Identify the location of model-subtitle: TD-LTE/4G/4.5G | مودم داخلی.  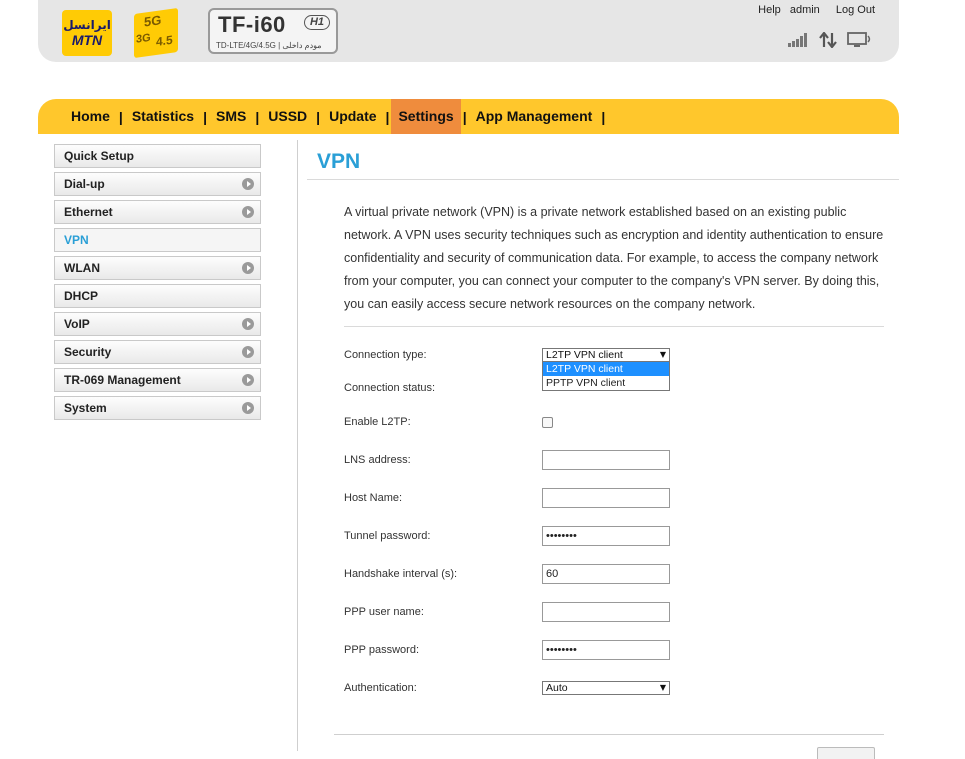
(269, 45).